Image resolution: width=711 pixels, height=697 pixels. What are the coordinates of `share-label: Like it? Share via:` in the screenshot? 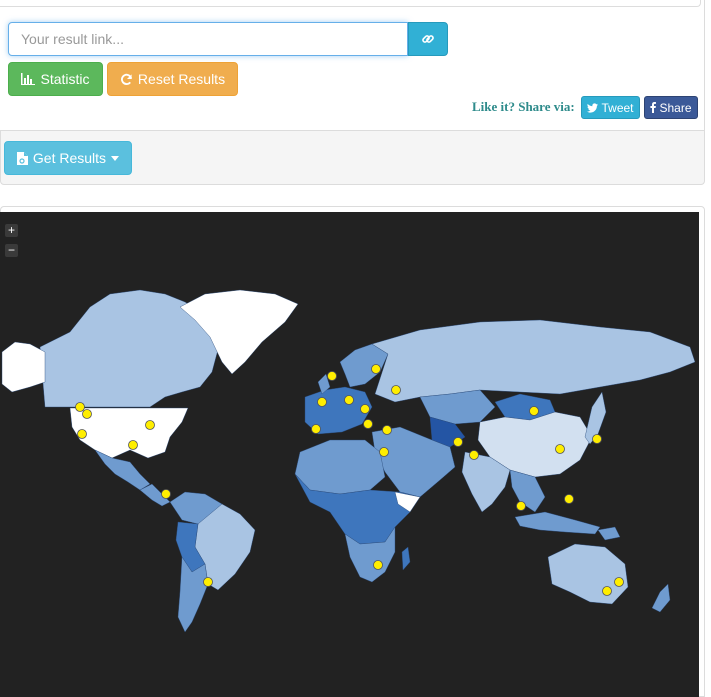 It's located at (523, 106).